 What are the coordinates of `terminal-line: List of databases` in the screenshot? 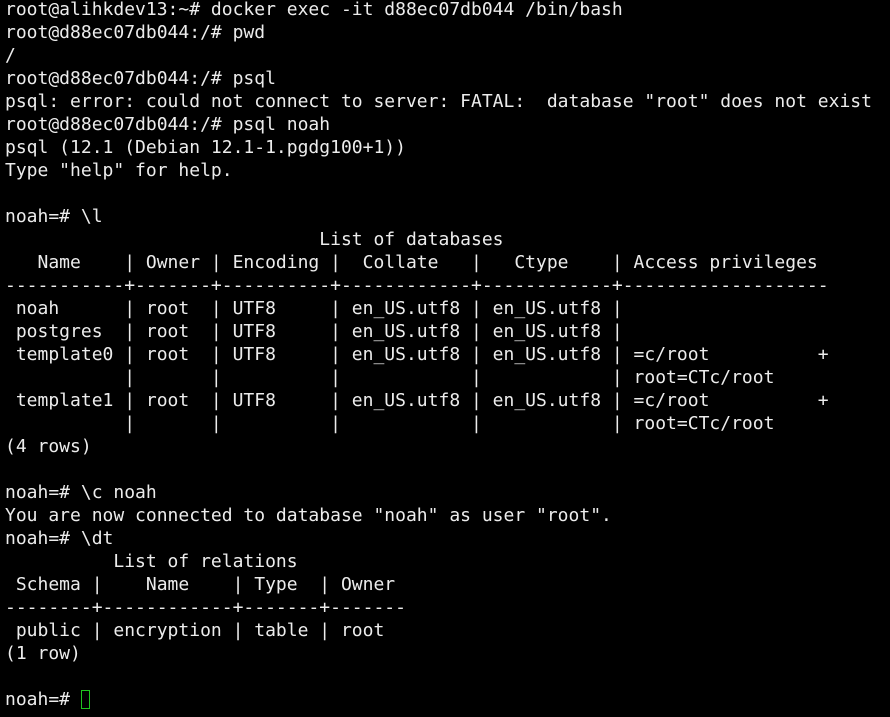 It's located at (254, 239).